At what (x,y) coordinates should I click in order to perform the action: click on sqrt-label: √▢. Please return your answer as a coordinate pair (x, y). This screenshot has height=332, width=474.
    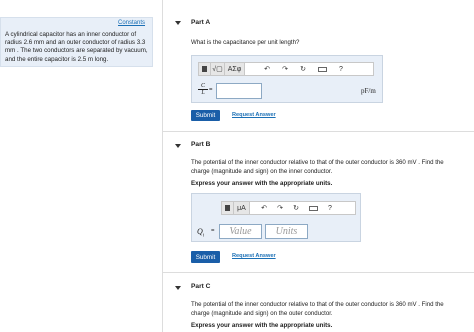
    Looking at the image, I should click on (217, 69).